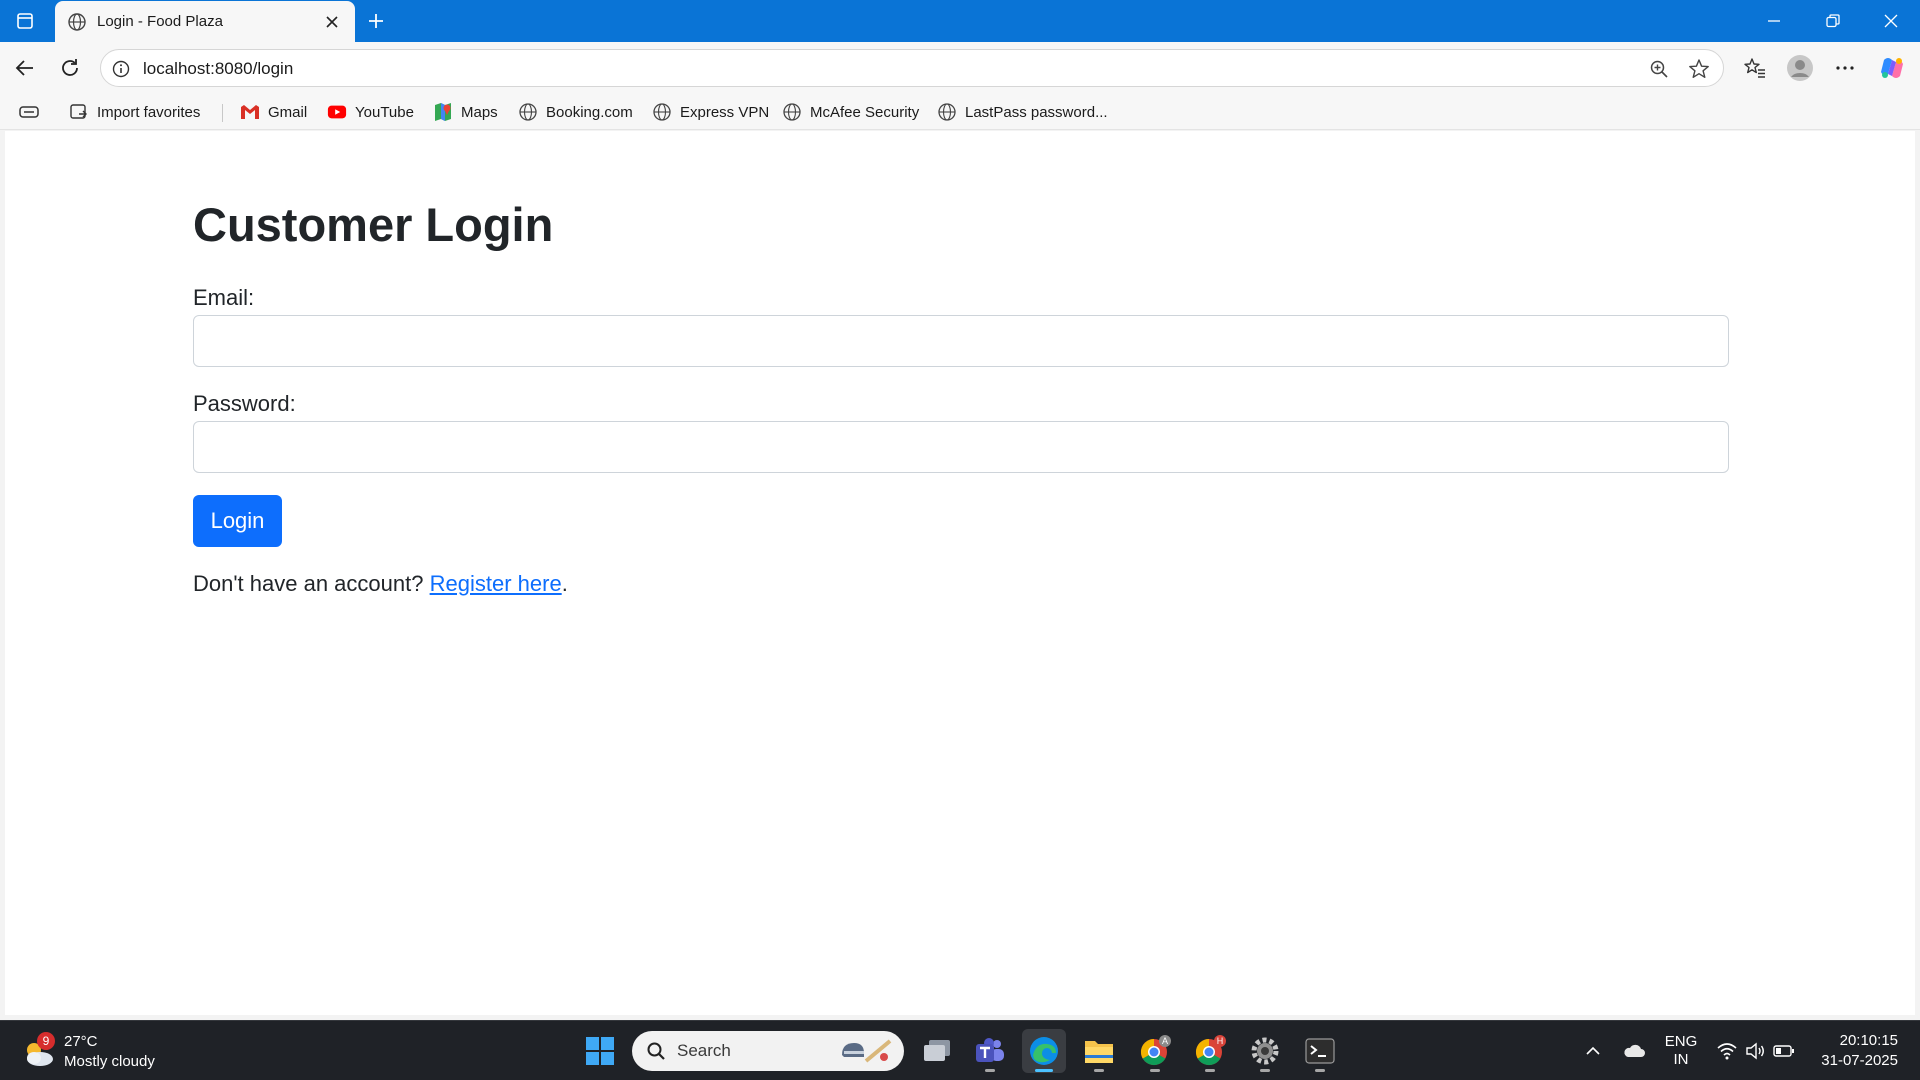 This screenshot has width=1920, height=1080. I want to click on profile-button, so click(1800, 68).